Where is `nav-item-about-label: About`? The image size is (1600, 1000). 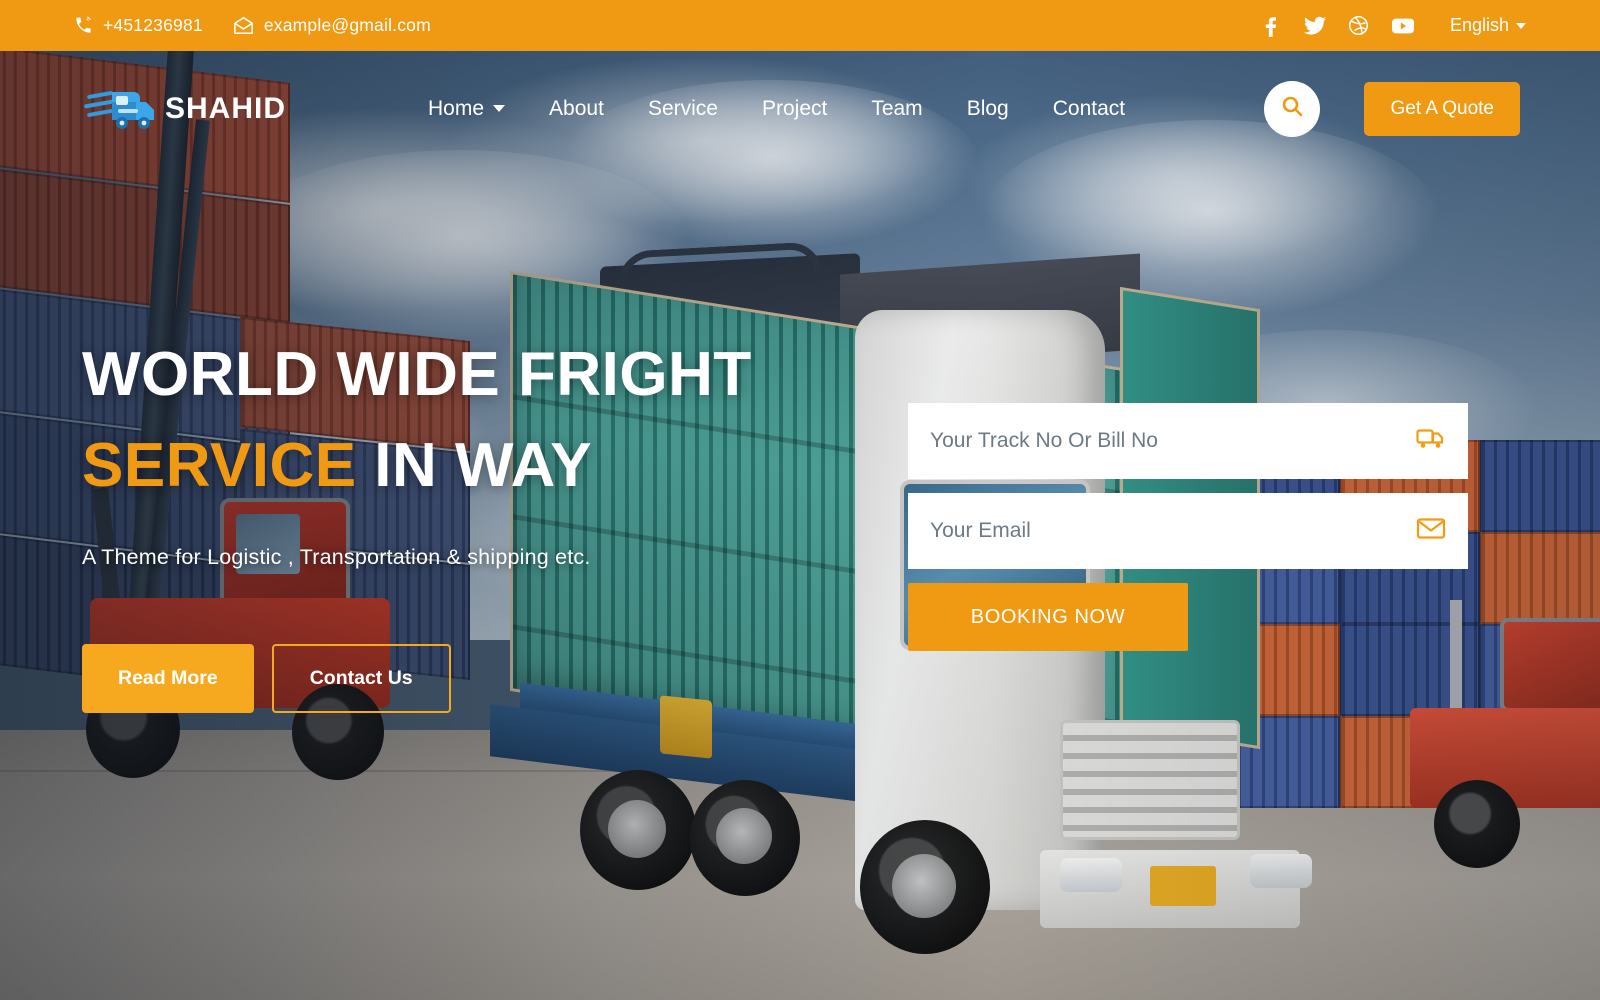 nav-item-about-label: About is located at coordinates (576, 108).